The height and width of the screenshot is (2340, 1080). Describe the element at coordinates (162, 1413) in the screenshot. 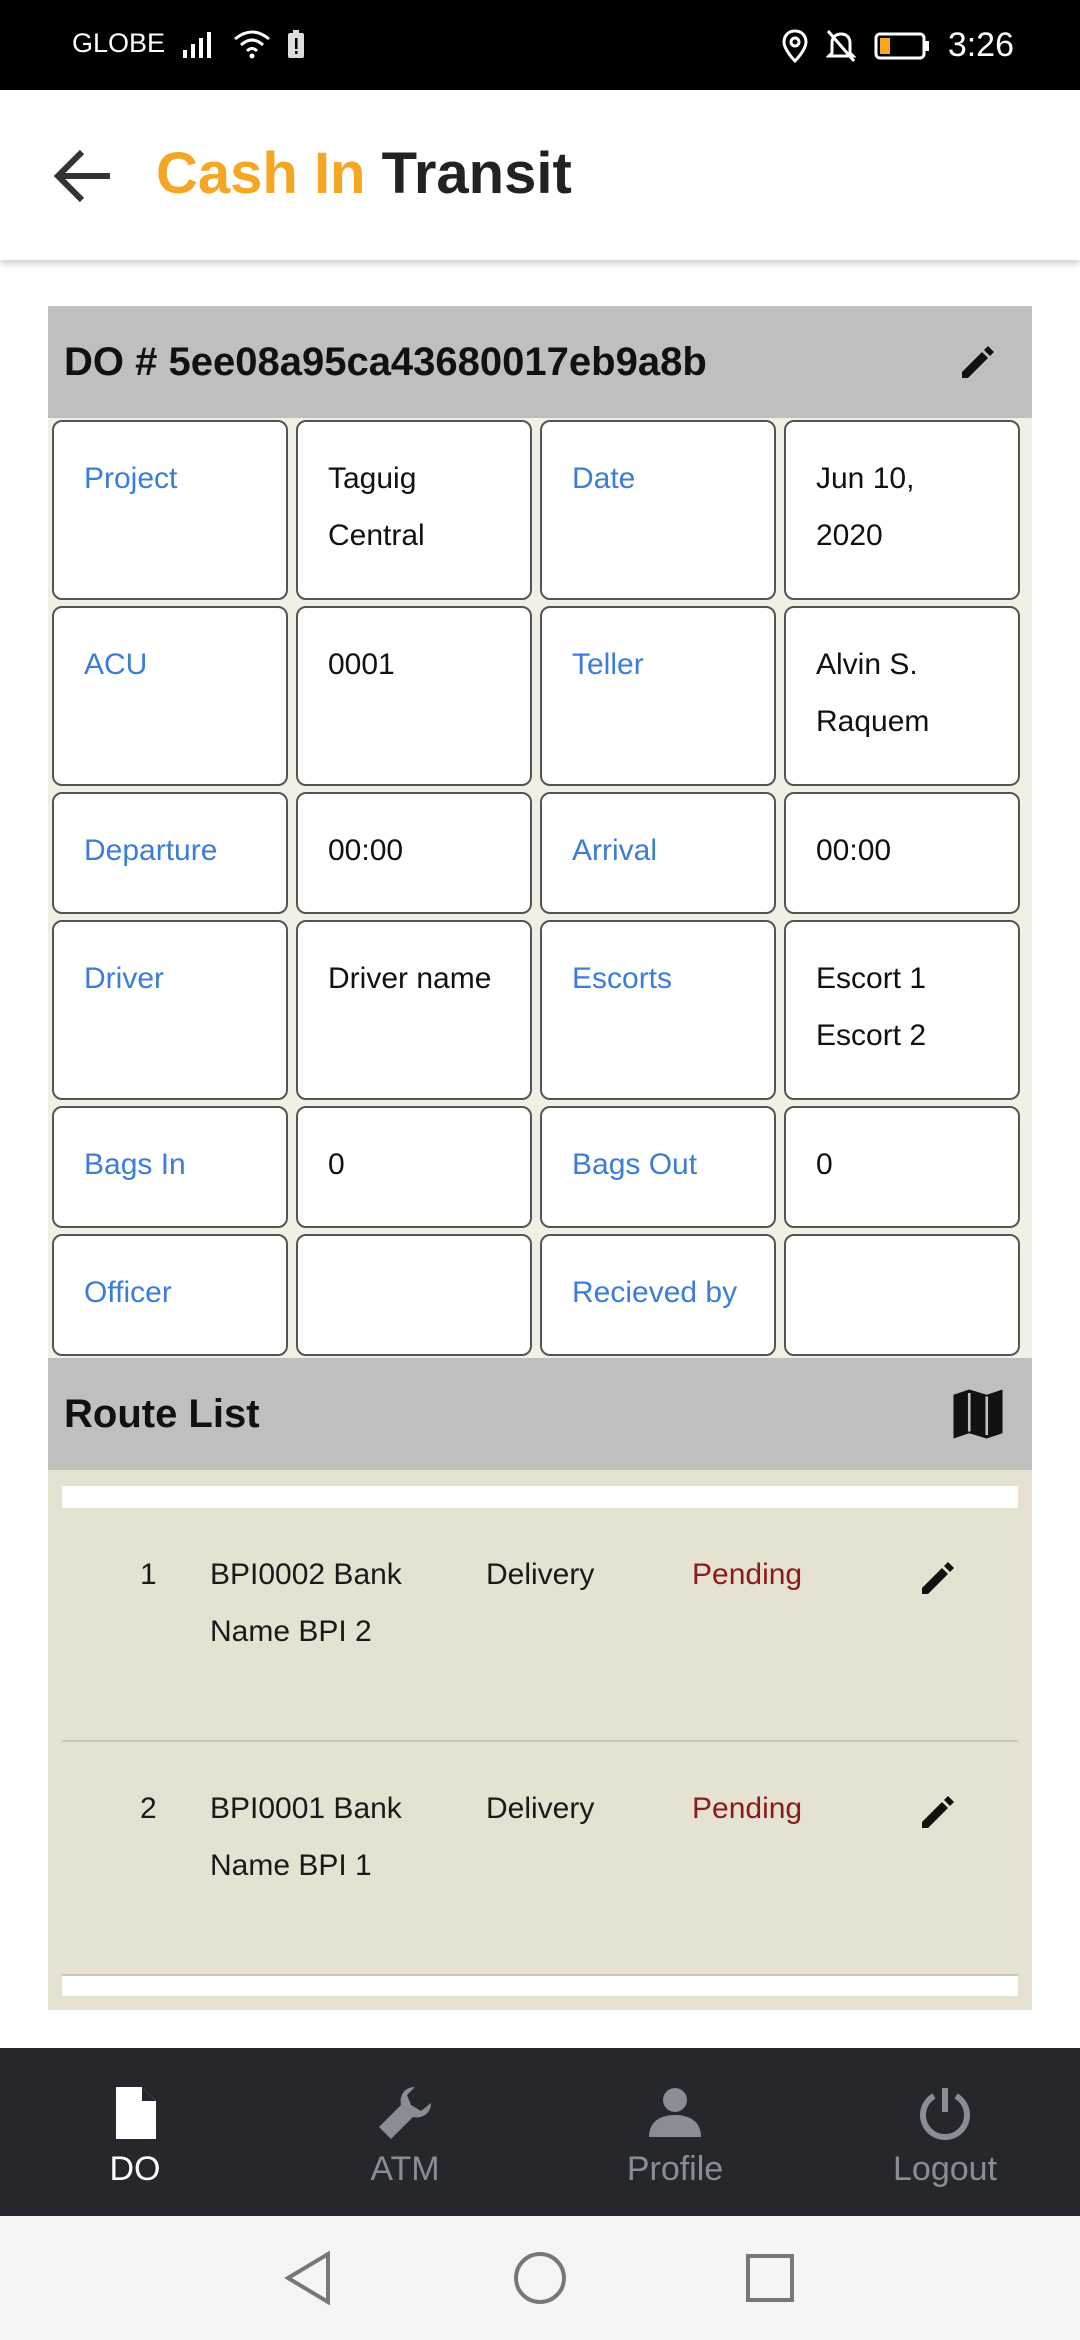

I see `route-list-title: Route List` at that location.